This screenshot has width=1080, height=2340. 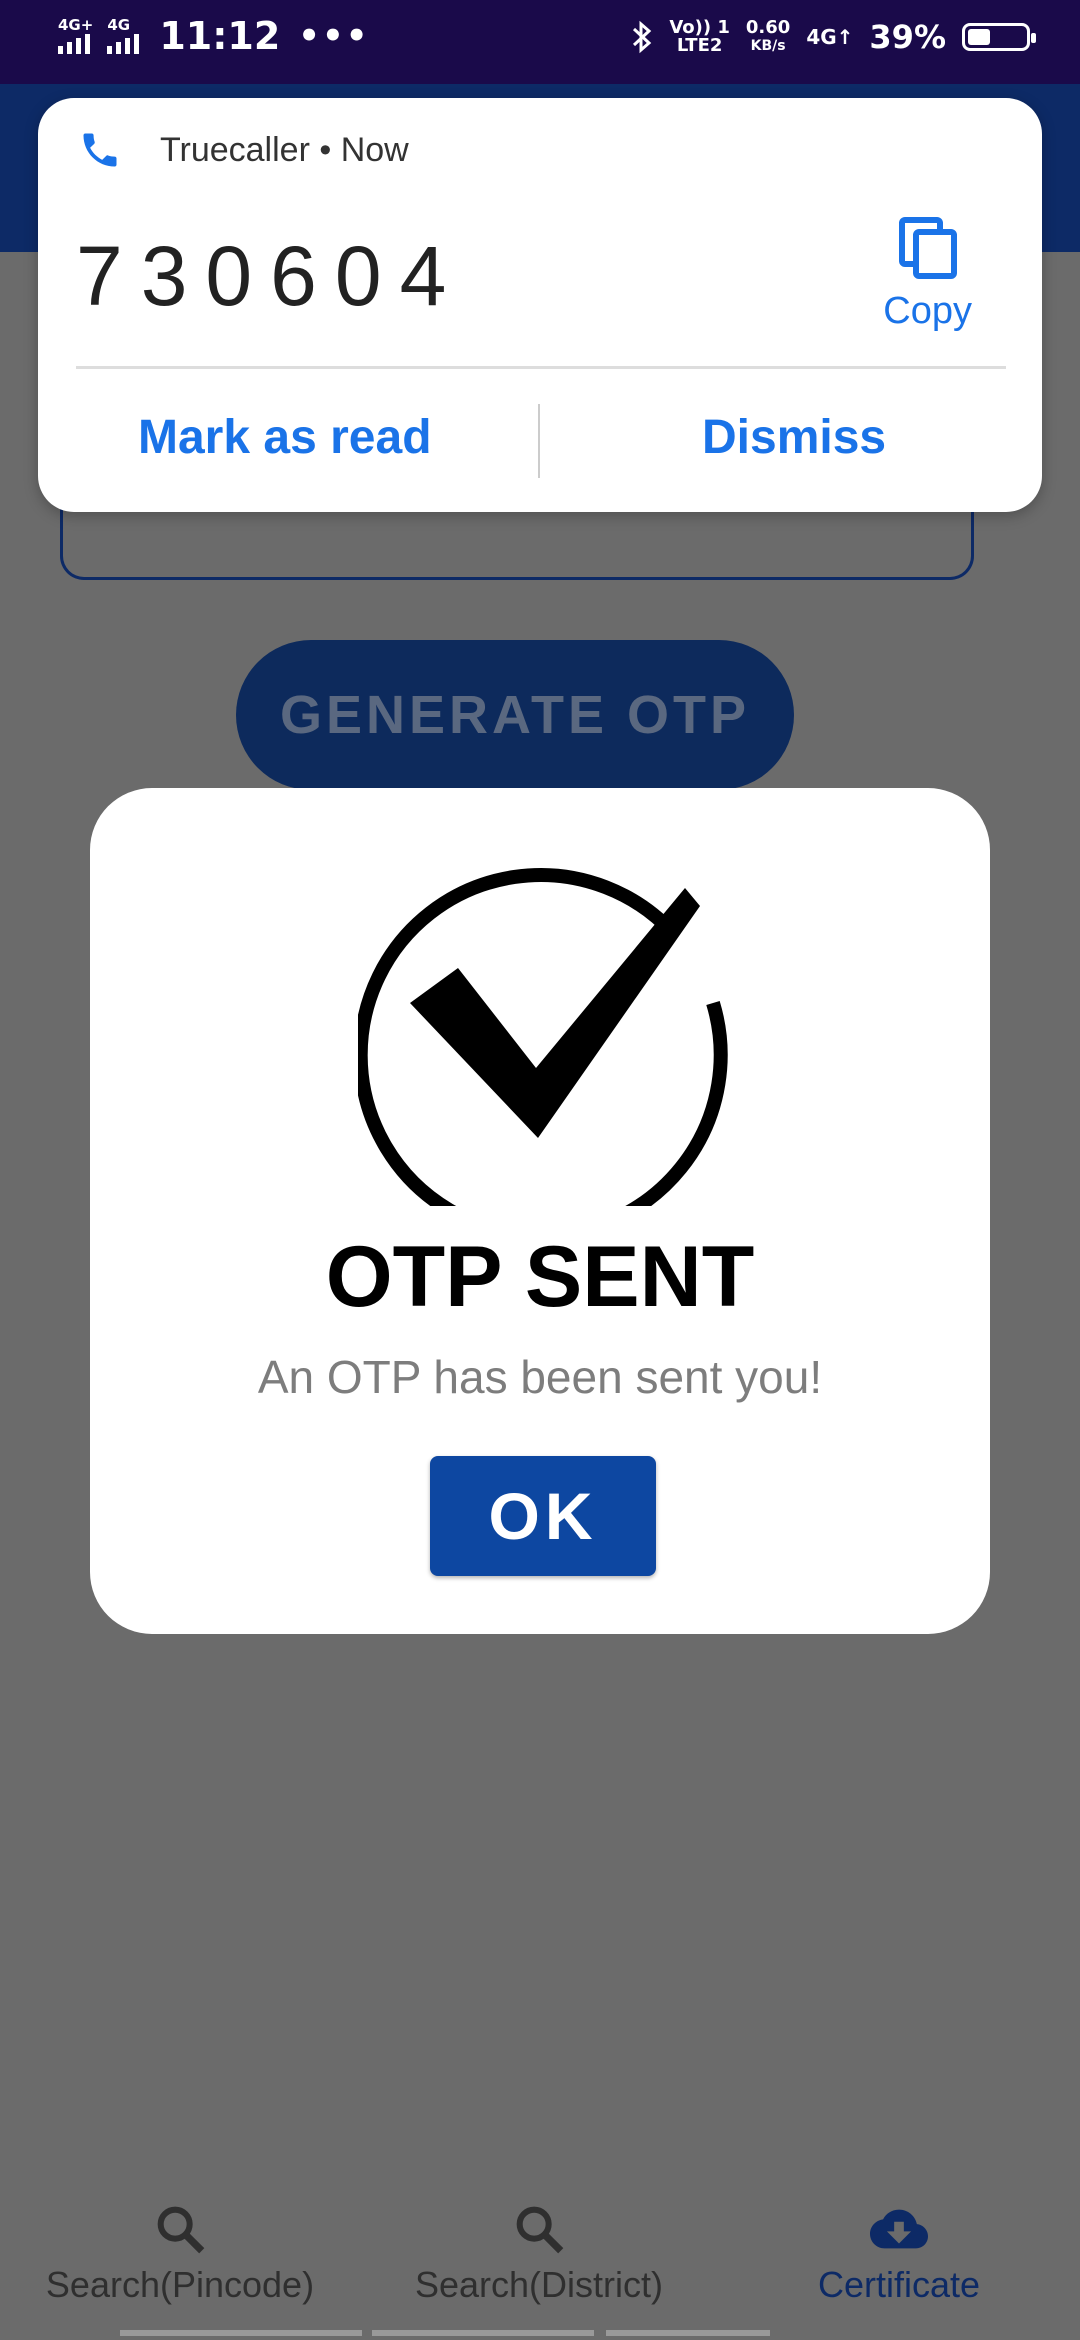 I want to click on clock: 11:12, so click(x=220, y=36).